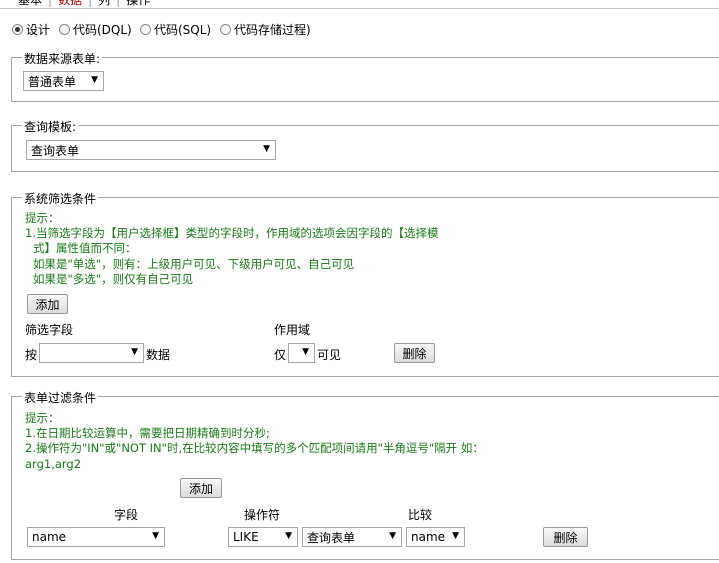 The height and width of the screenshot is (563, 719). What do you see at coordinates (104, 3) in the screenshot?
I see `tab-columns: 列` at bounding box center [104, 3].